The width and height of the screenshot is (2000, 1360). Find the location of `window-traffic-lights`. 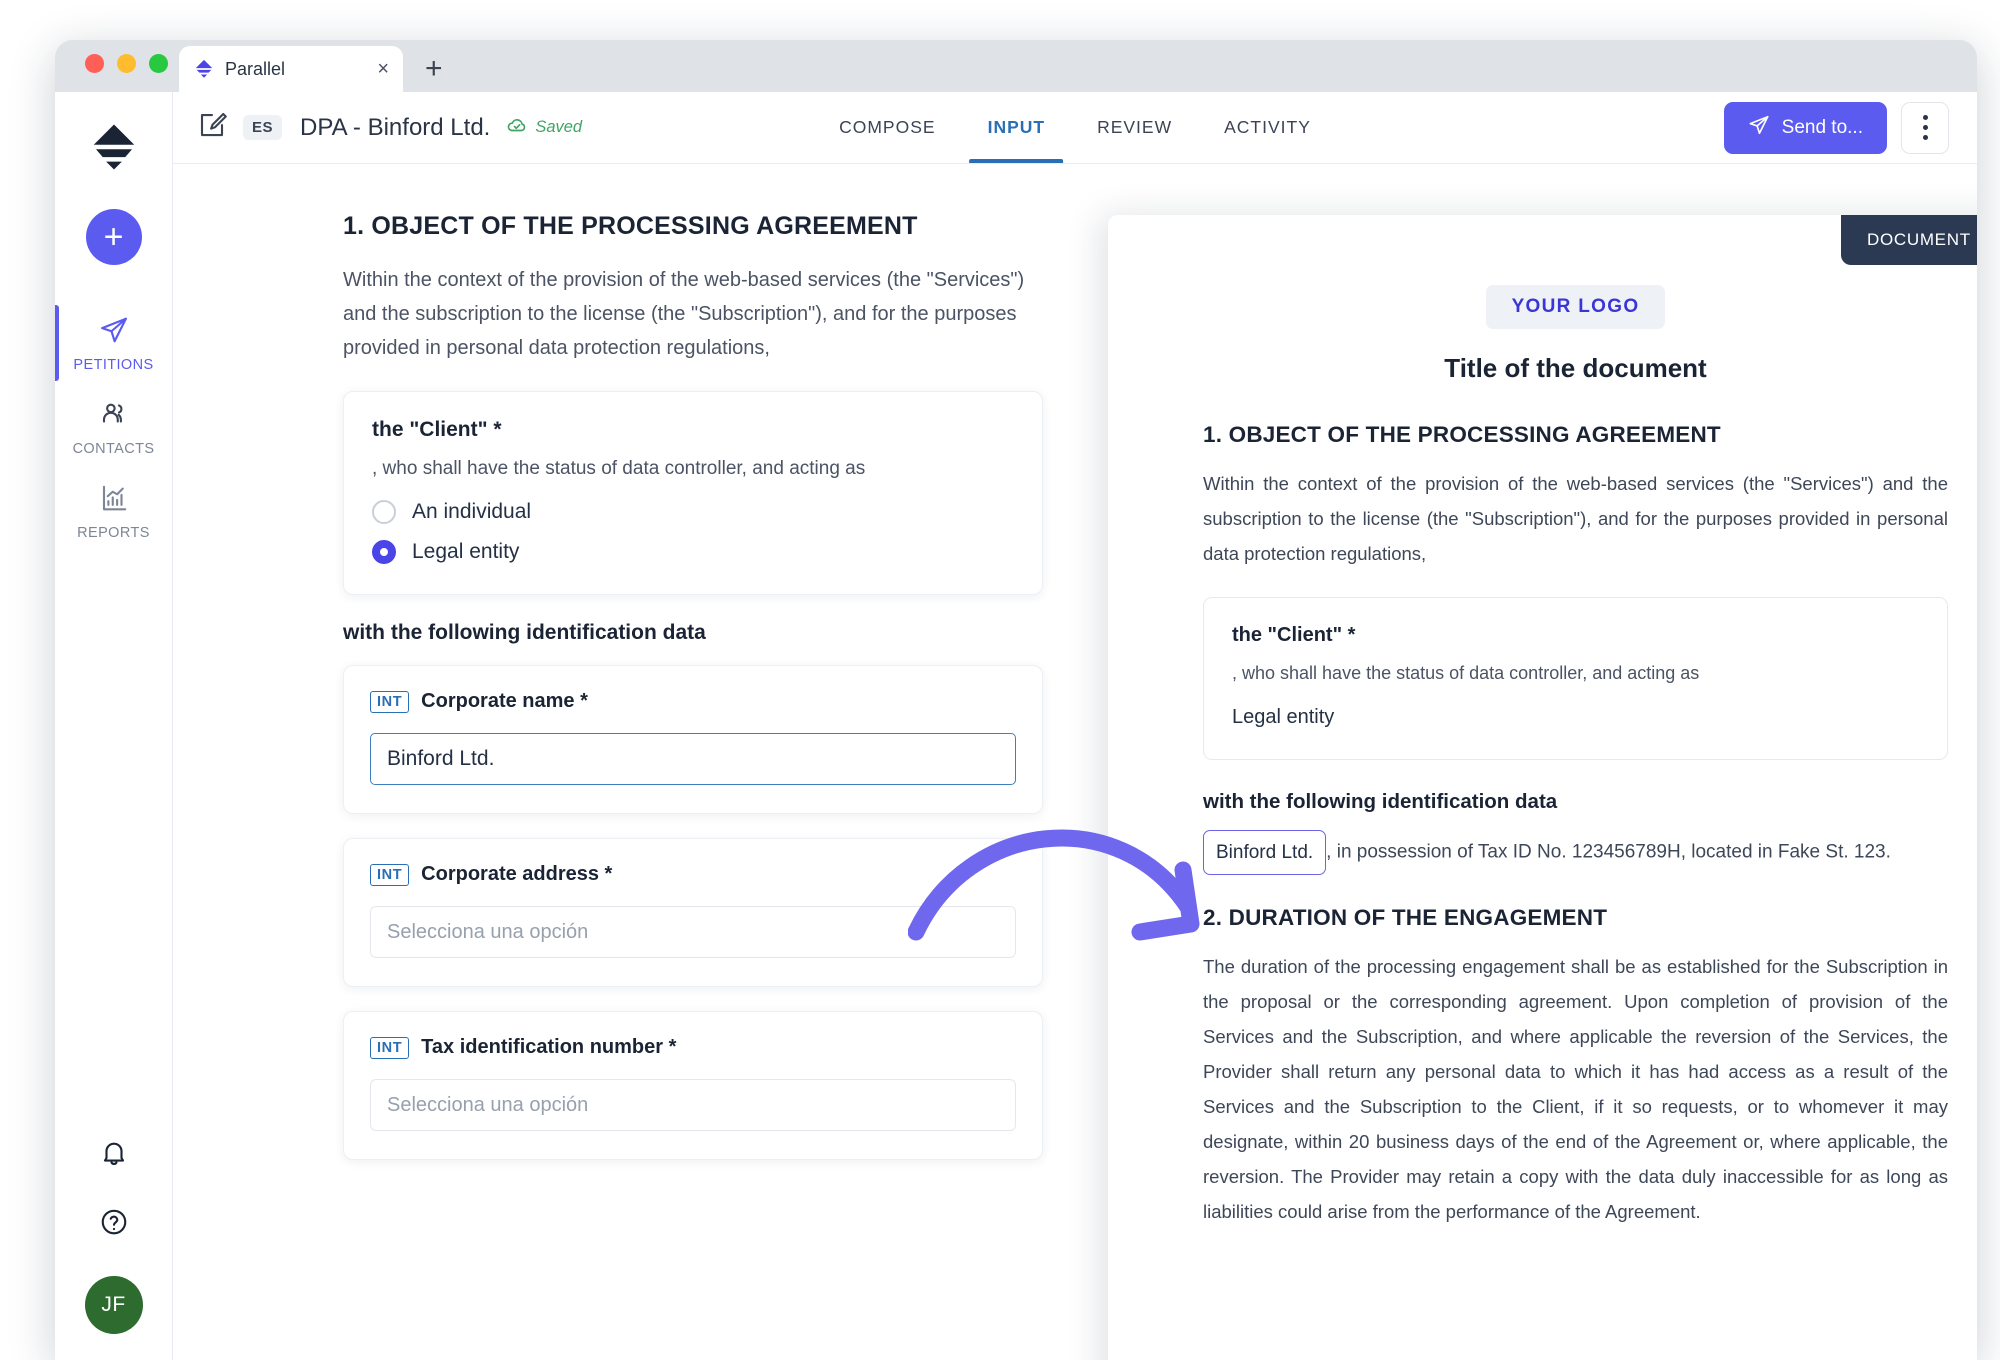

window-traffic-lights is located at coordinates (126, 63).